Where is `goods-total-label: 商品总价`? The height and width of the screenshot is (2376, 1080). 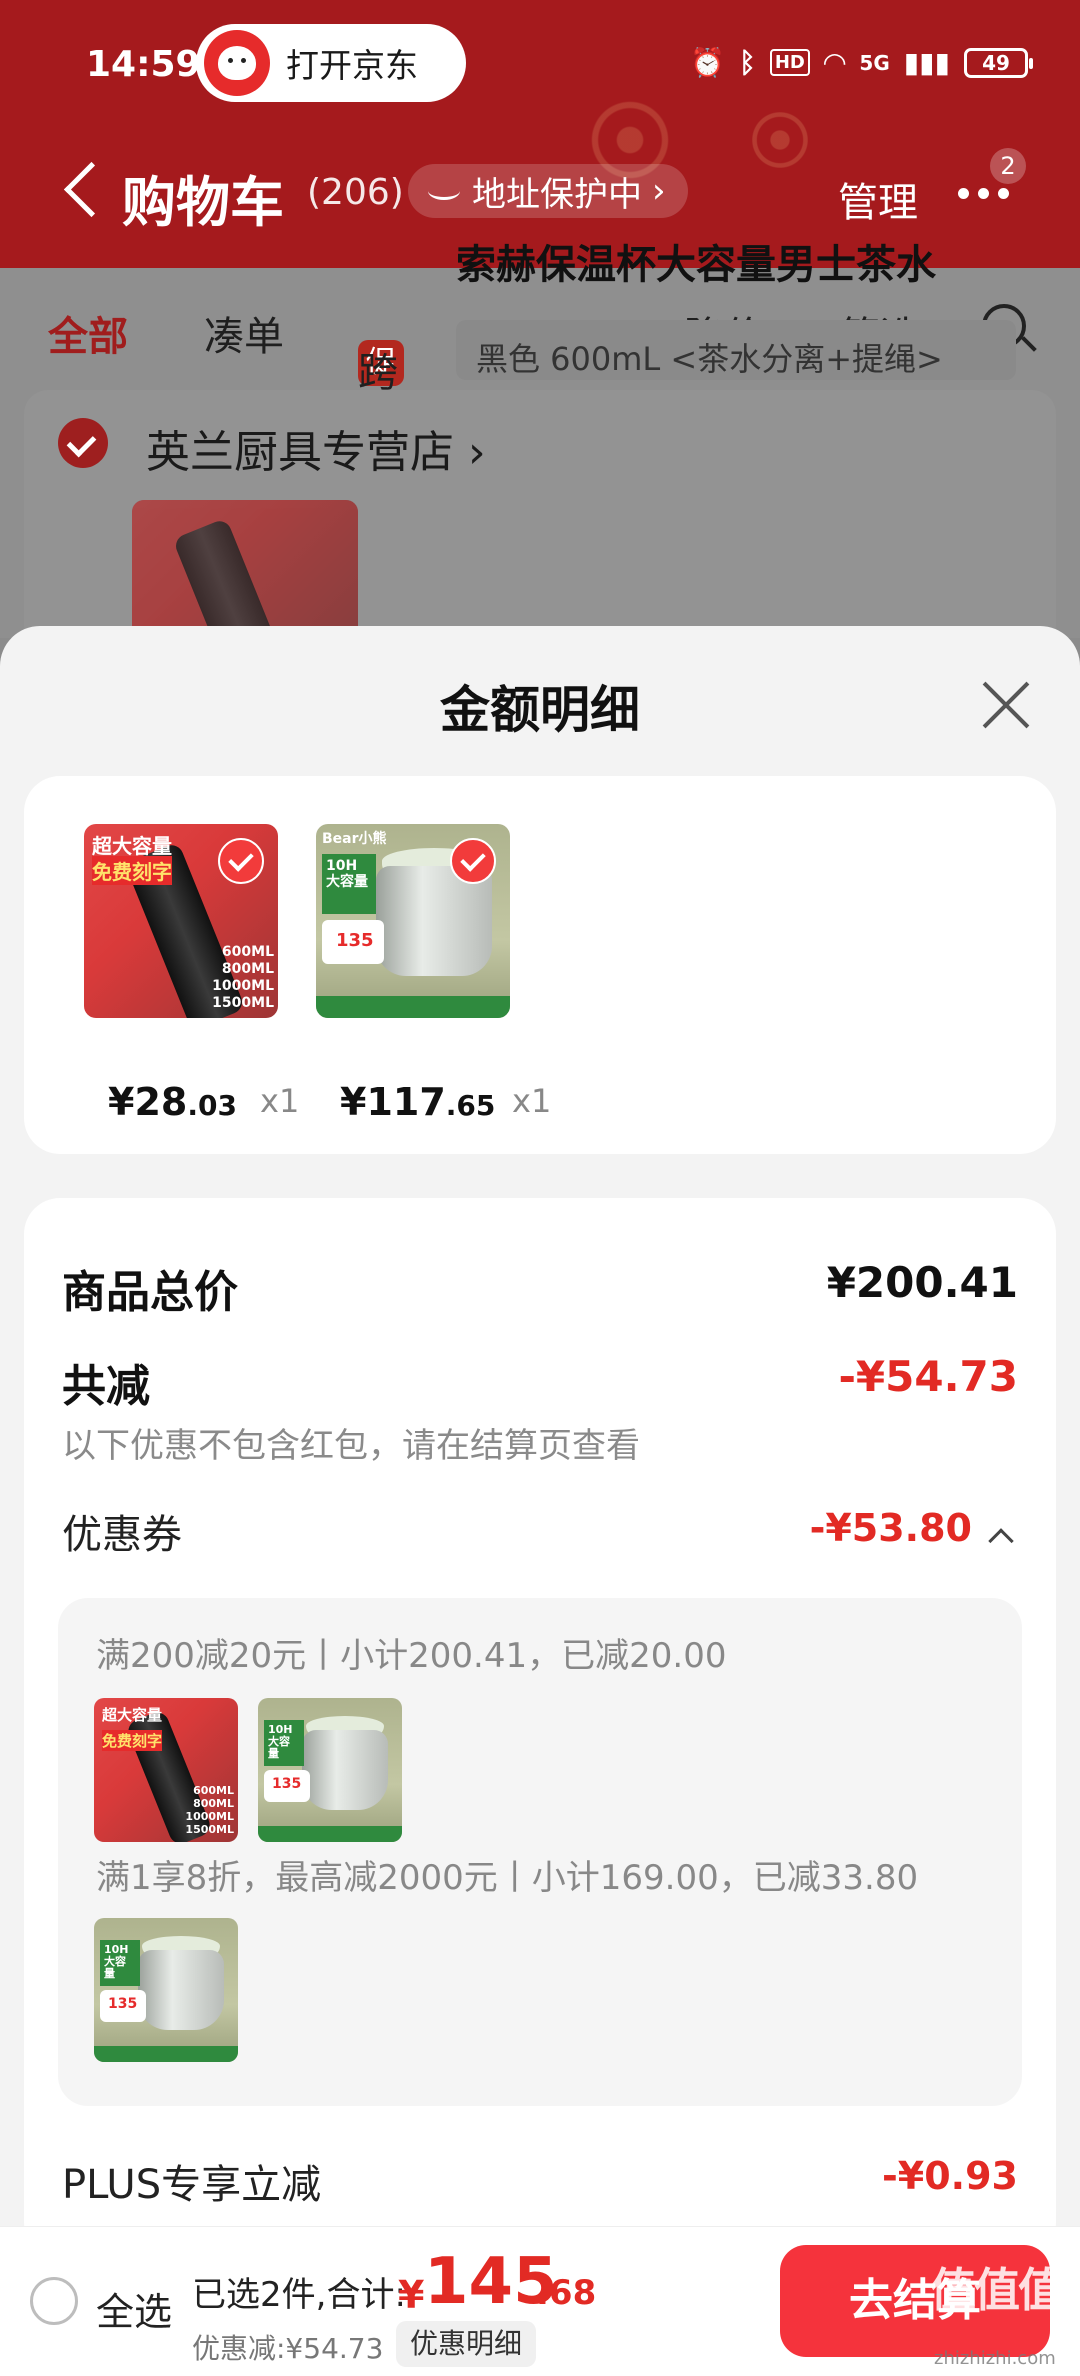
goods-total-label: 商品总价 is located at coordinates (150, 1292).